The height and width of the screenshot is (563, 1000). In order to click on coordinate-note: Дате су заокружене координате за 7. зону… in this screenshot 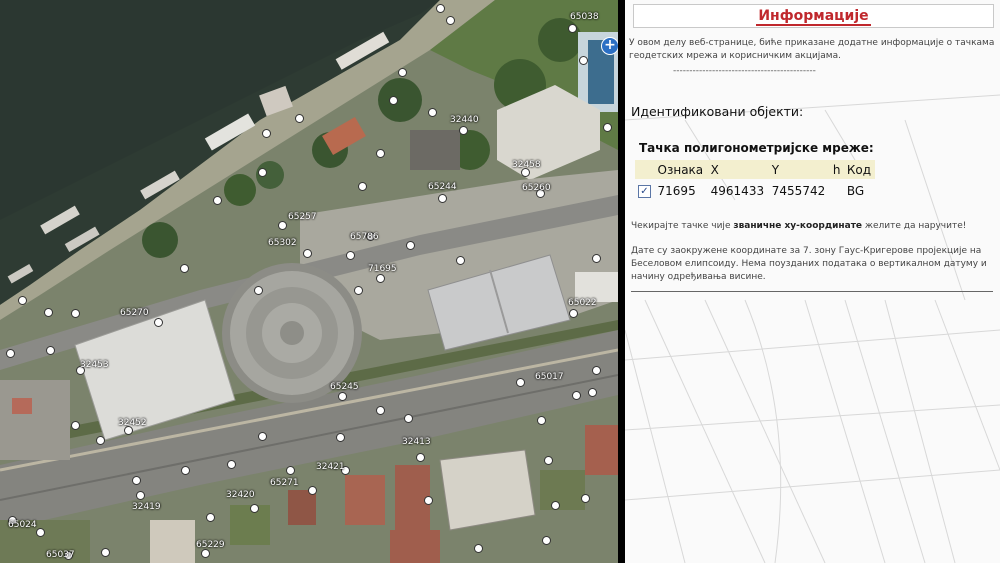, I will do `click(809, 264)`.